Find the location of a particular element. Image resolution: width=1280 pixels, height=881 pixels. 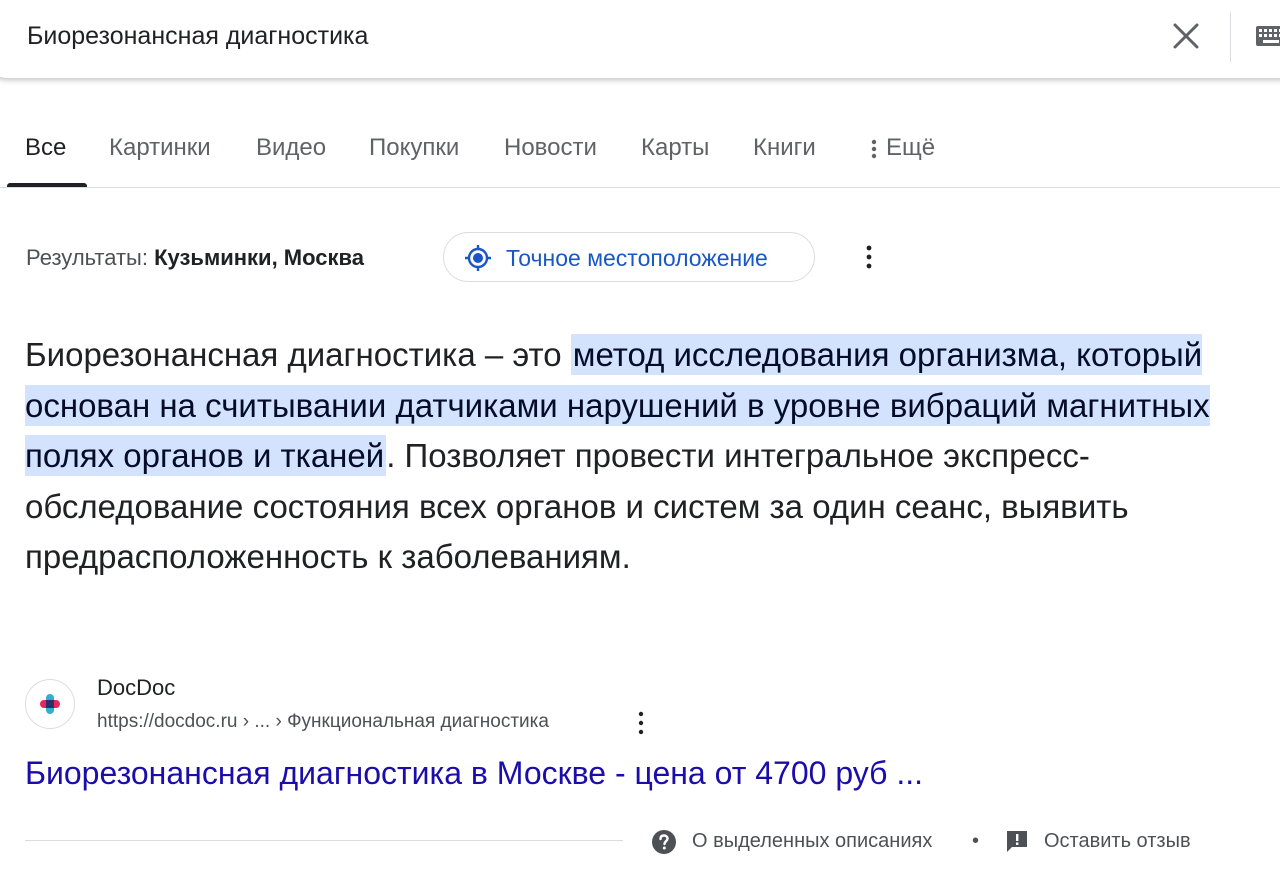

tab-news: Новости is located at coordinates (550, 148).